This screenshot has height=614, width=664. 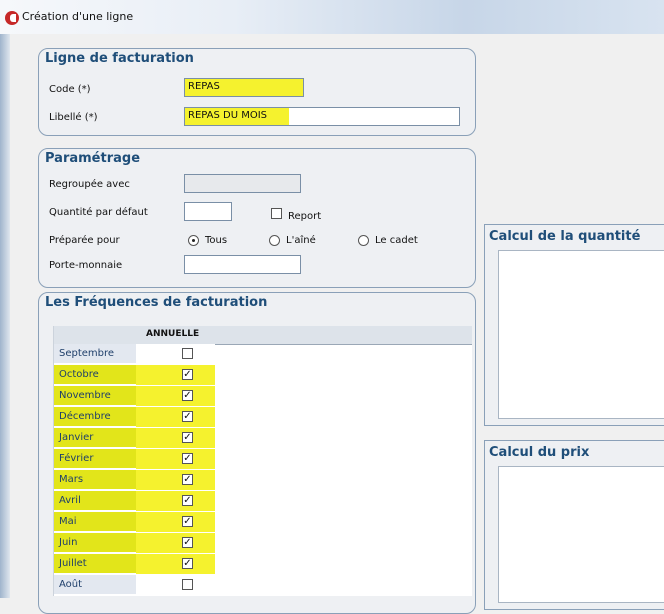 I want to click on month-row: Octobre, so click(x=134, y=375).